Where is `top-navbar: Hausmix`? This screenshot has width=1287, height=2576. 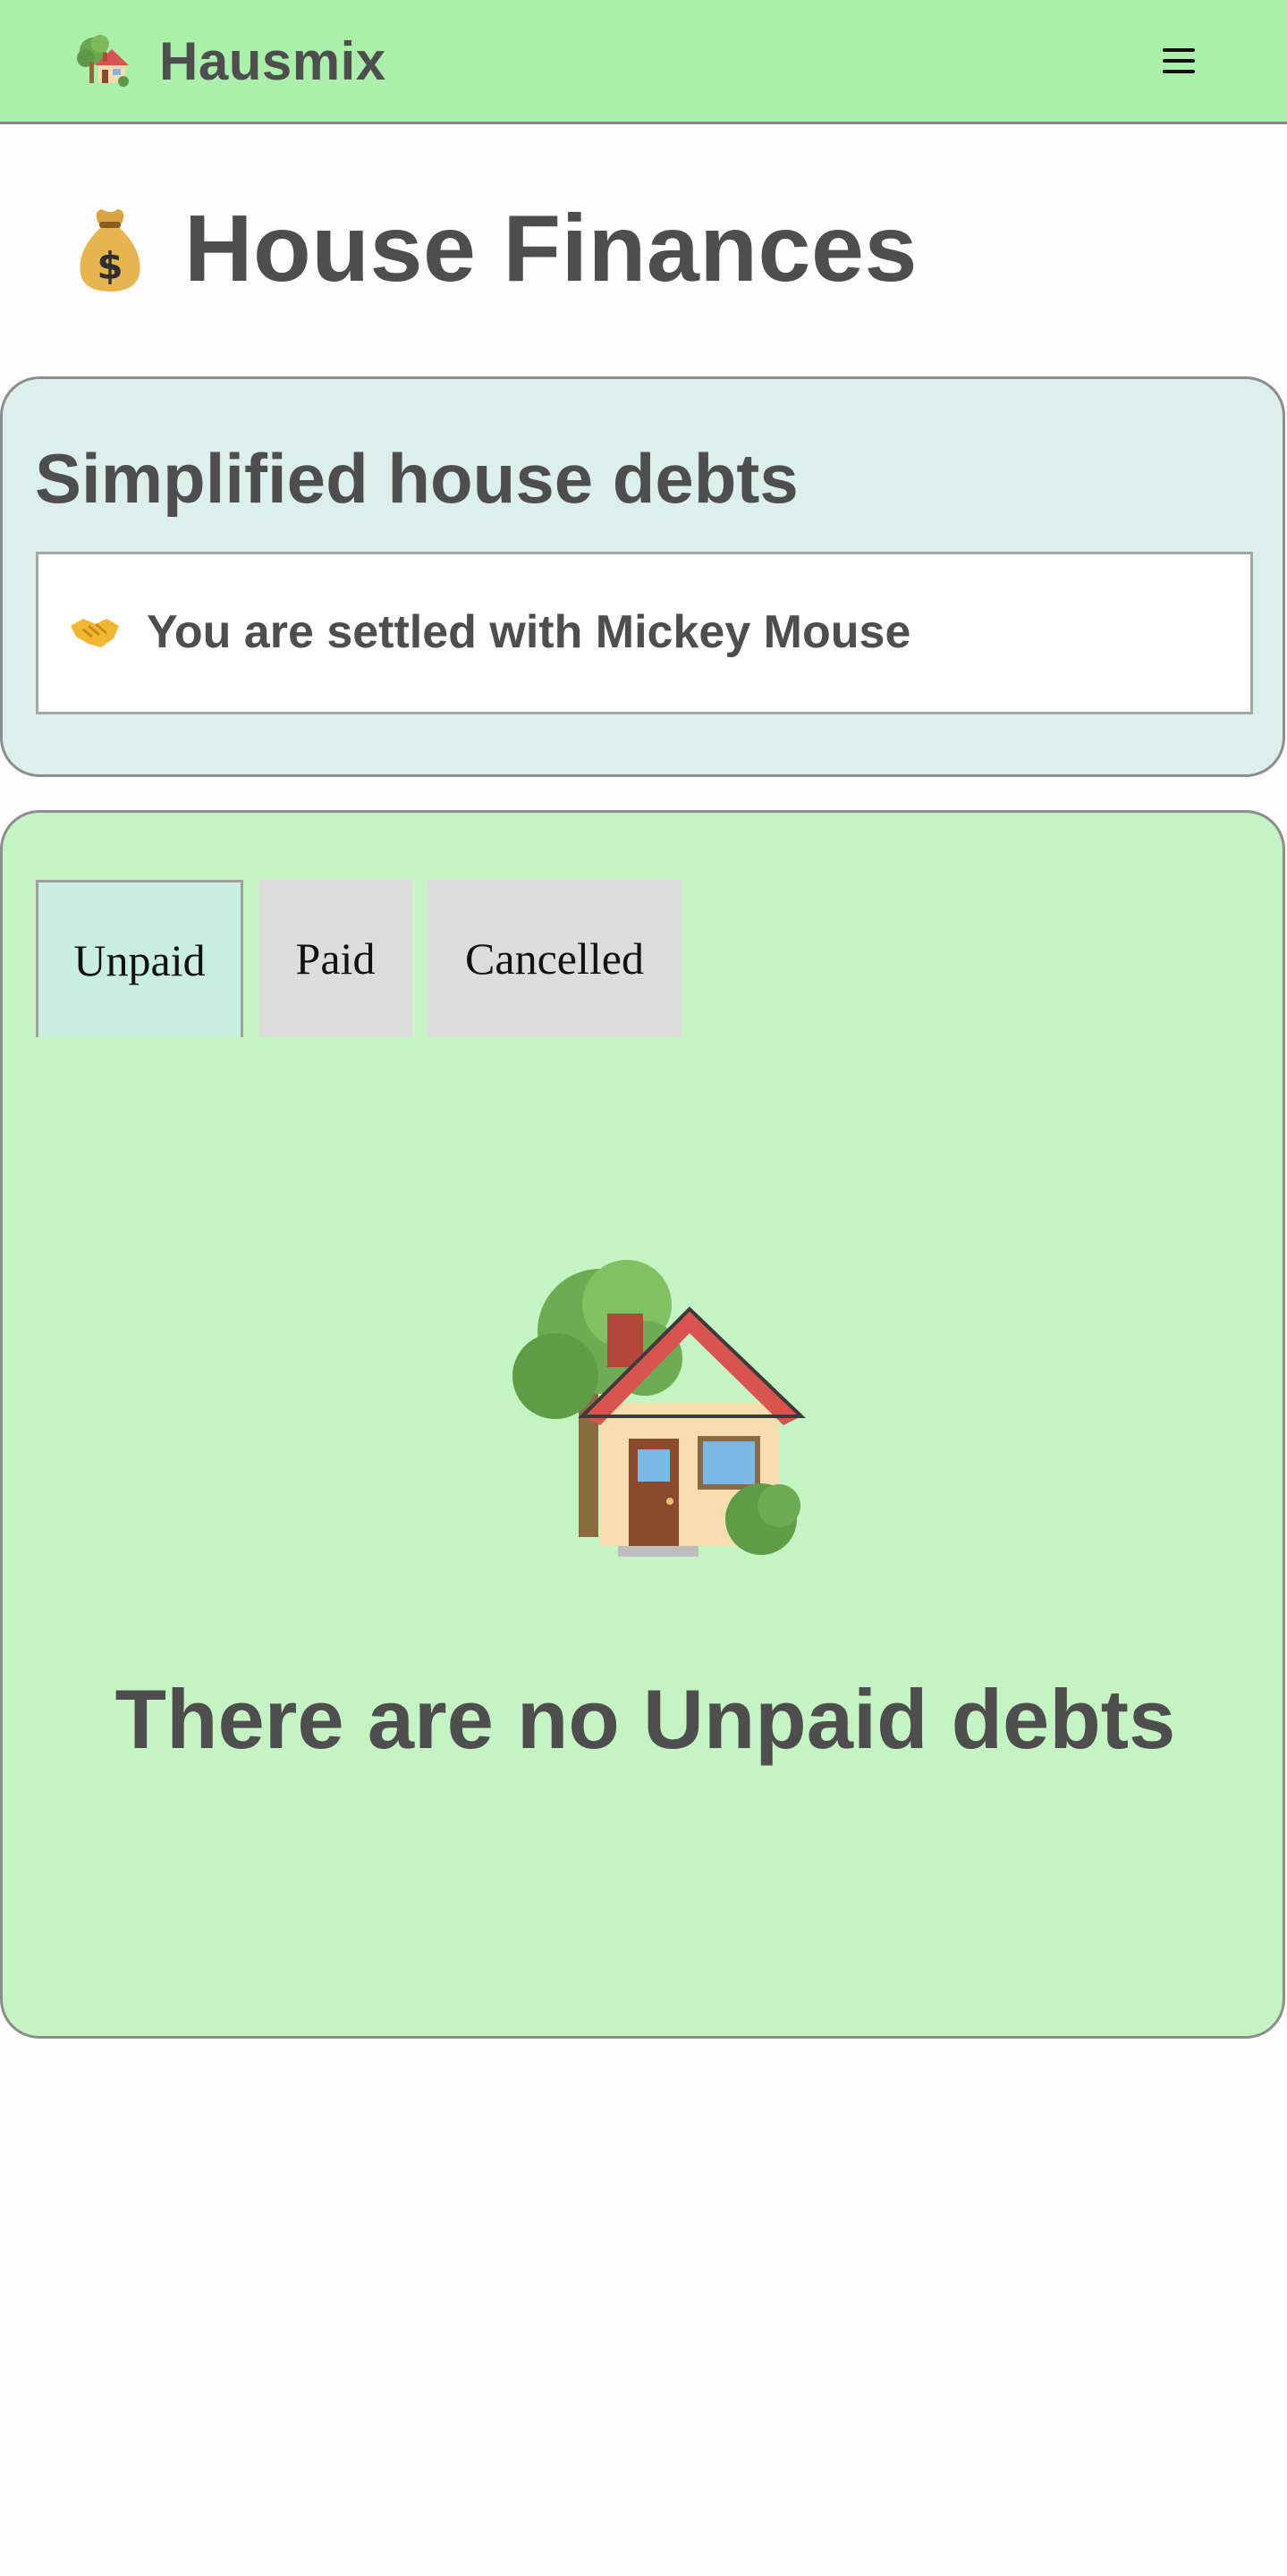 top-navbar: Hausmix is located at coordinates (643, 62).